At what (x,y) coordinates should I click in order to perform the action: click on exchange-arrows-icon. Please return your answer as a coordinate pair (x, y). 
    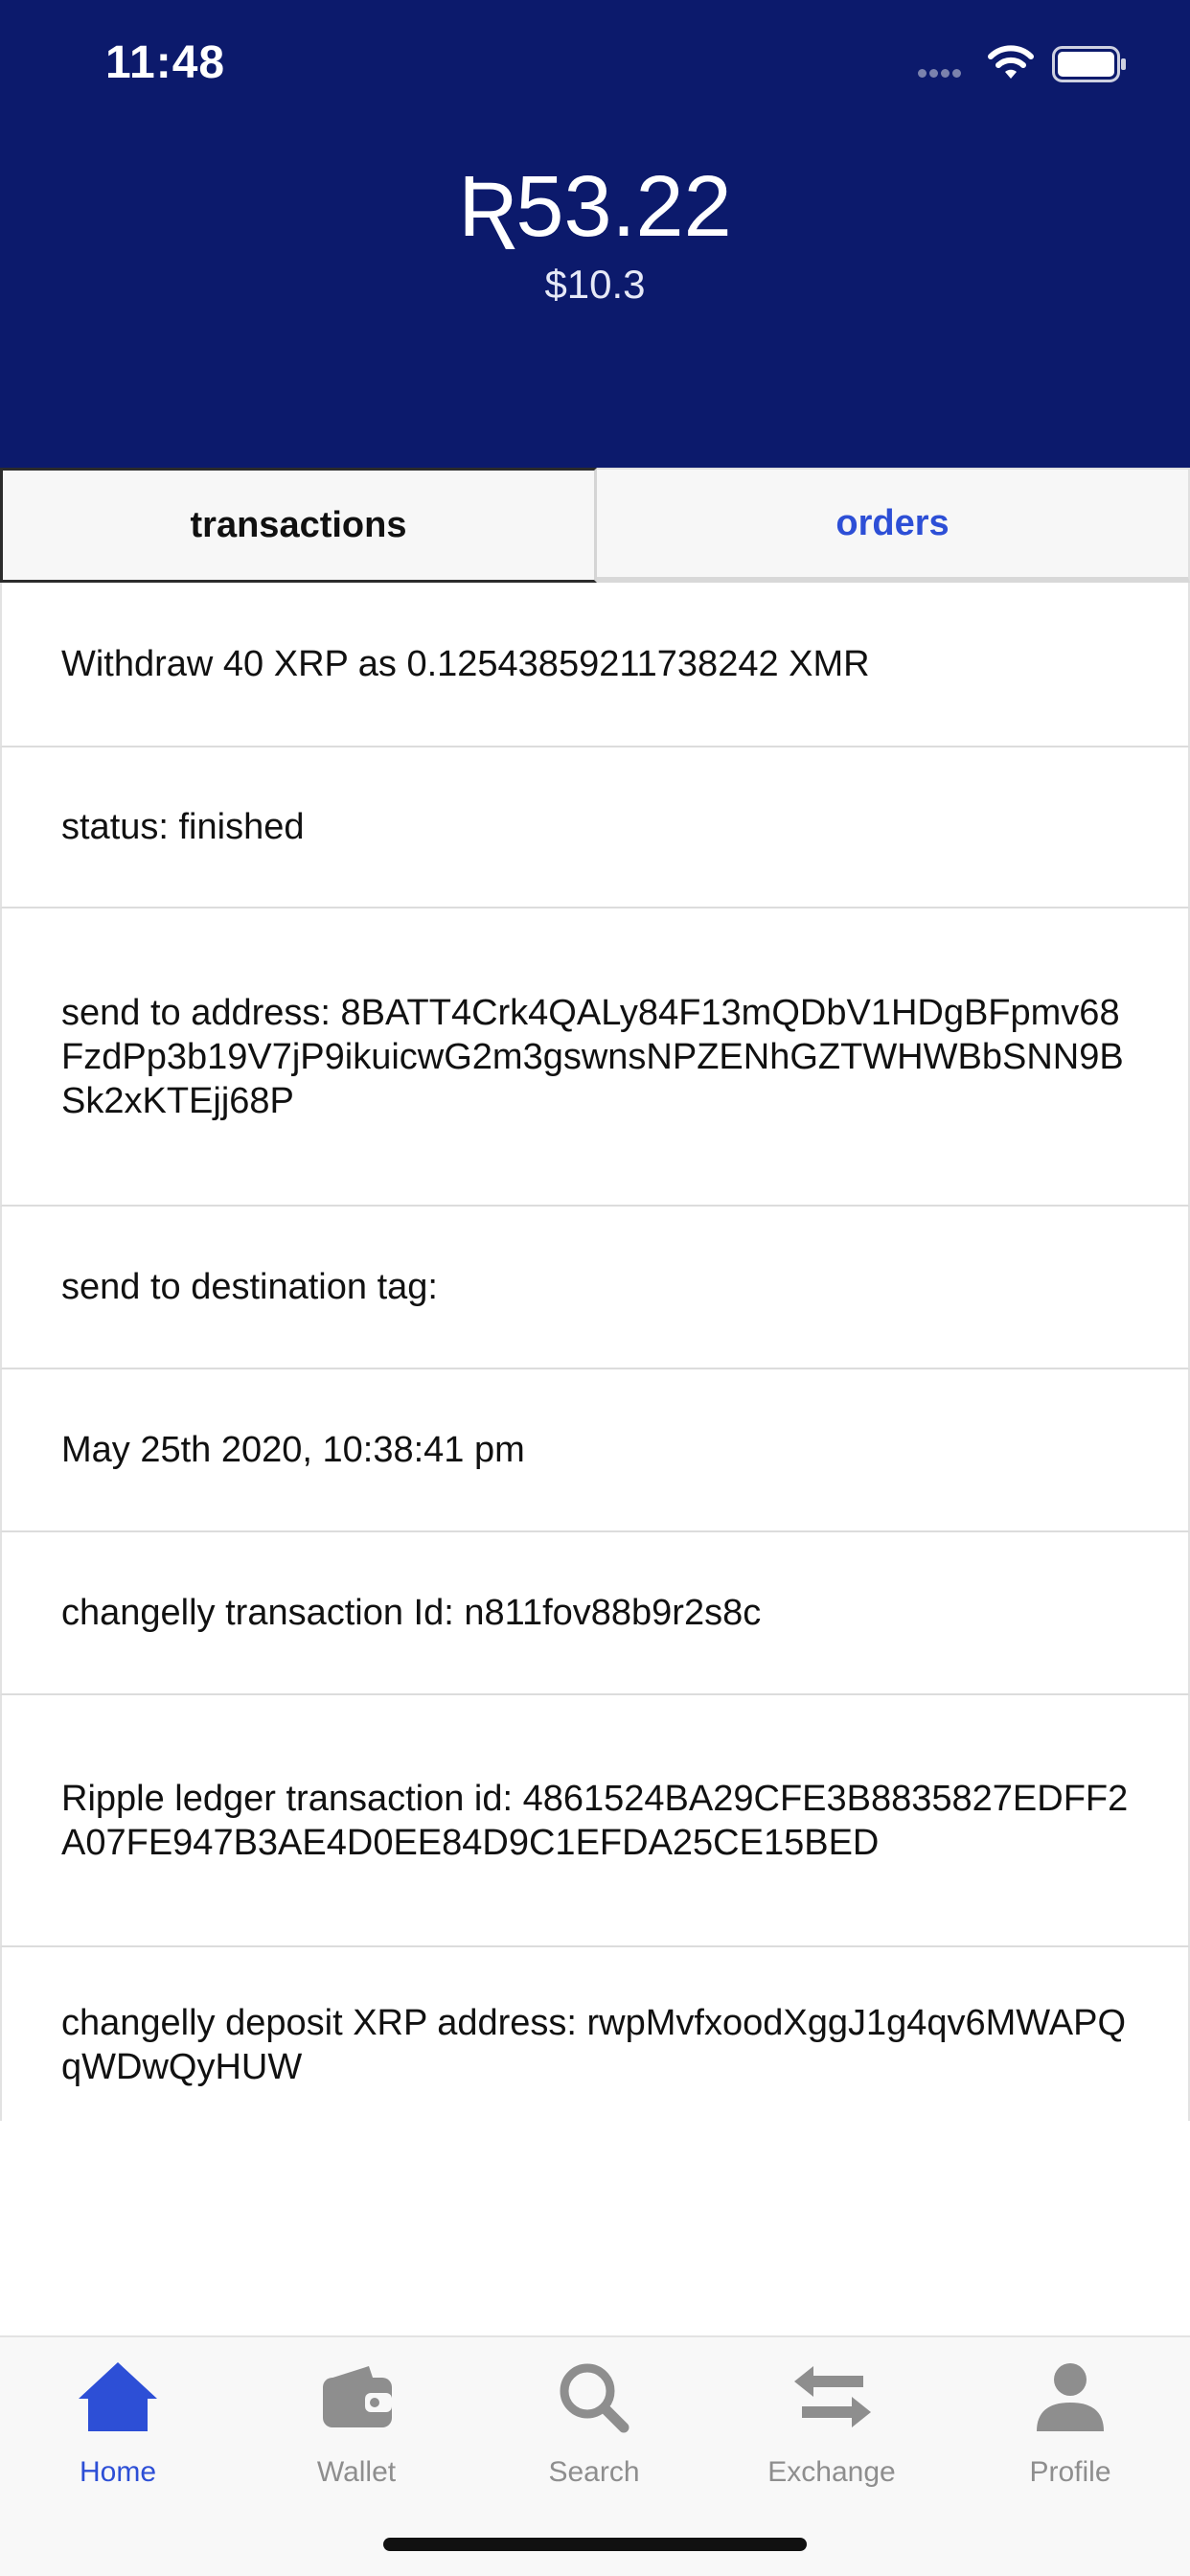
    Looking at the image, I should click on (833, 2396).